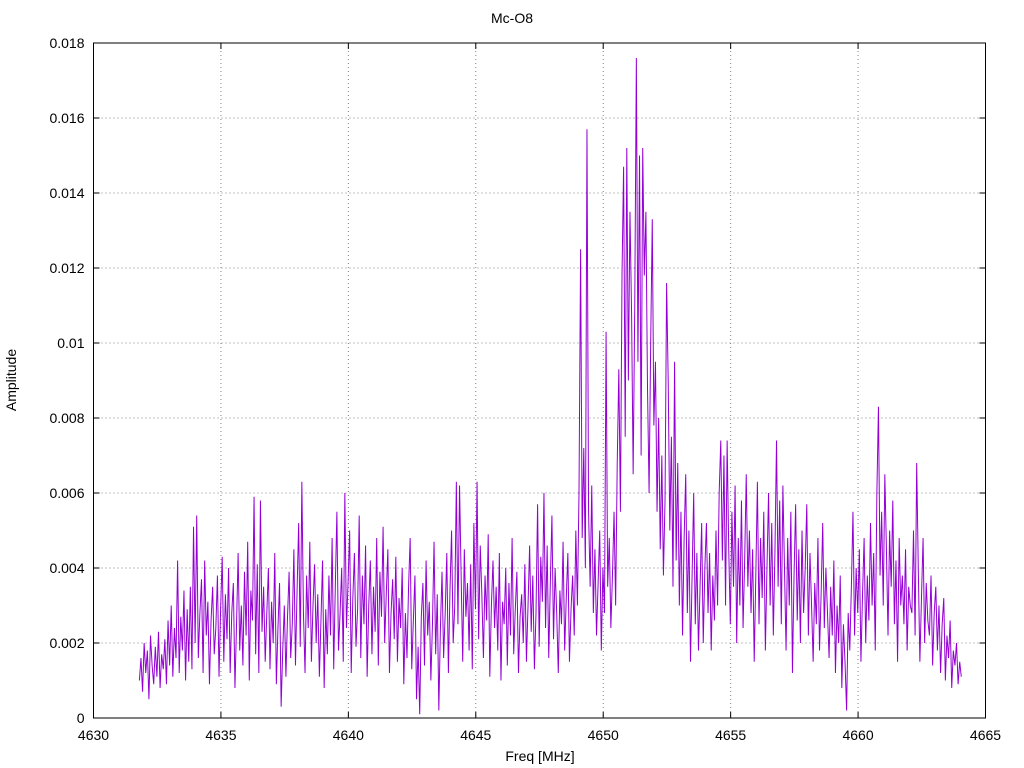 The image size is (1024, 768). Describe the element at coordinates (81, 718) in the screenshot. I see `y-tick-label: 0` at that location.